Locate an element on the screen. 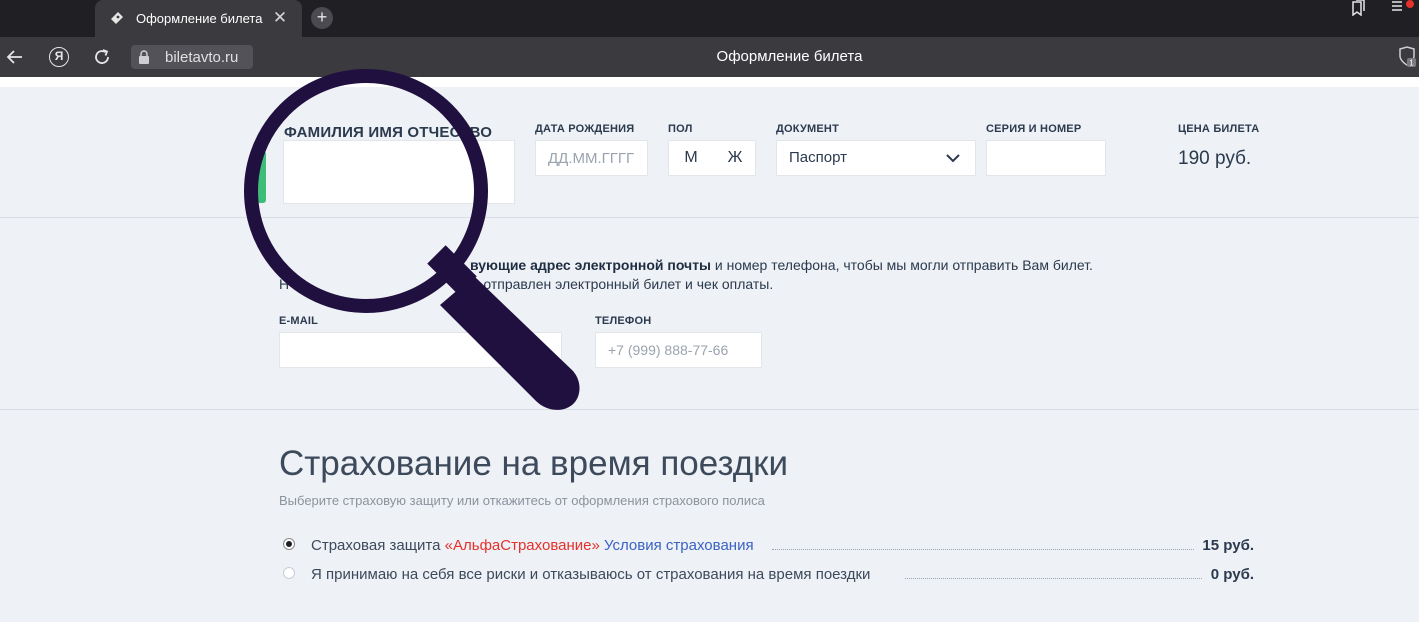  insurance-decline-price: 0 руб. is located at coordinates (1232, 574).